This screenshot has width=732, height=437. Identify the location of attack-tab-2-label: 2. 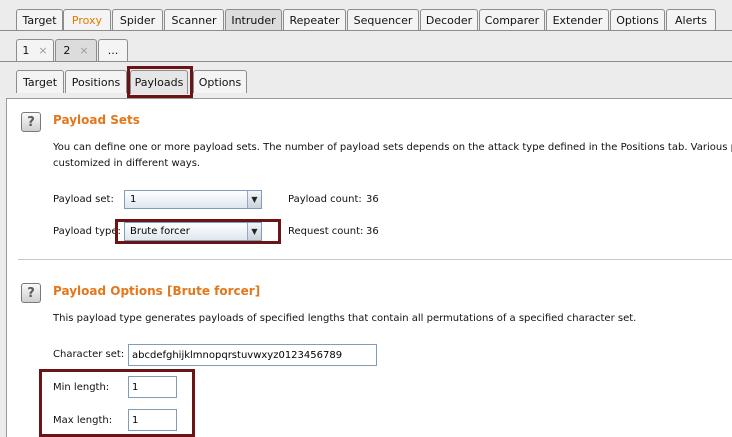
(67, 50).